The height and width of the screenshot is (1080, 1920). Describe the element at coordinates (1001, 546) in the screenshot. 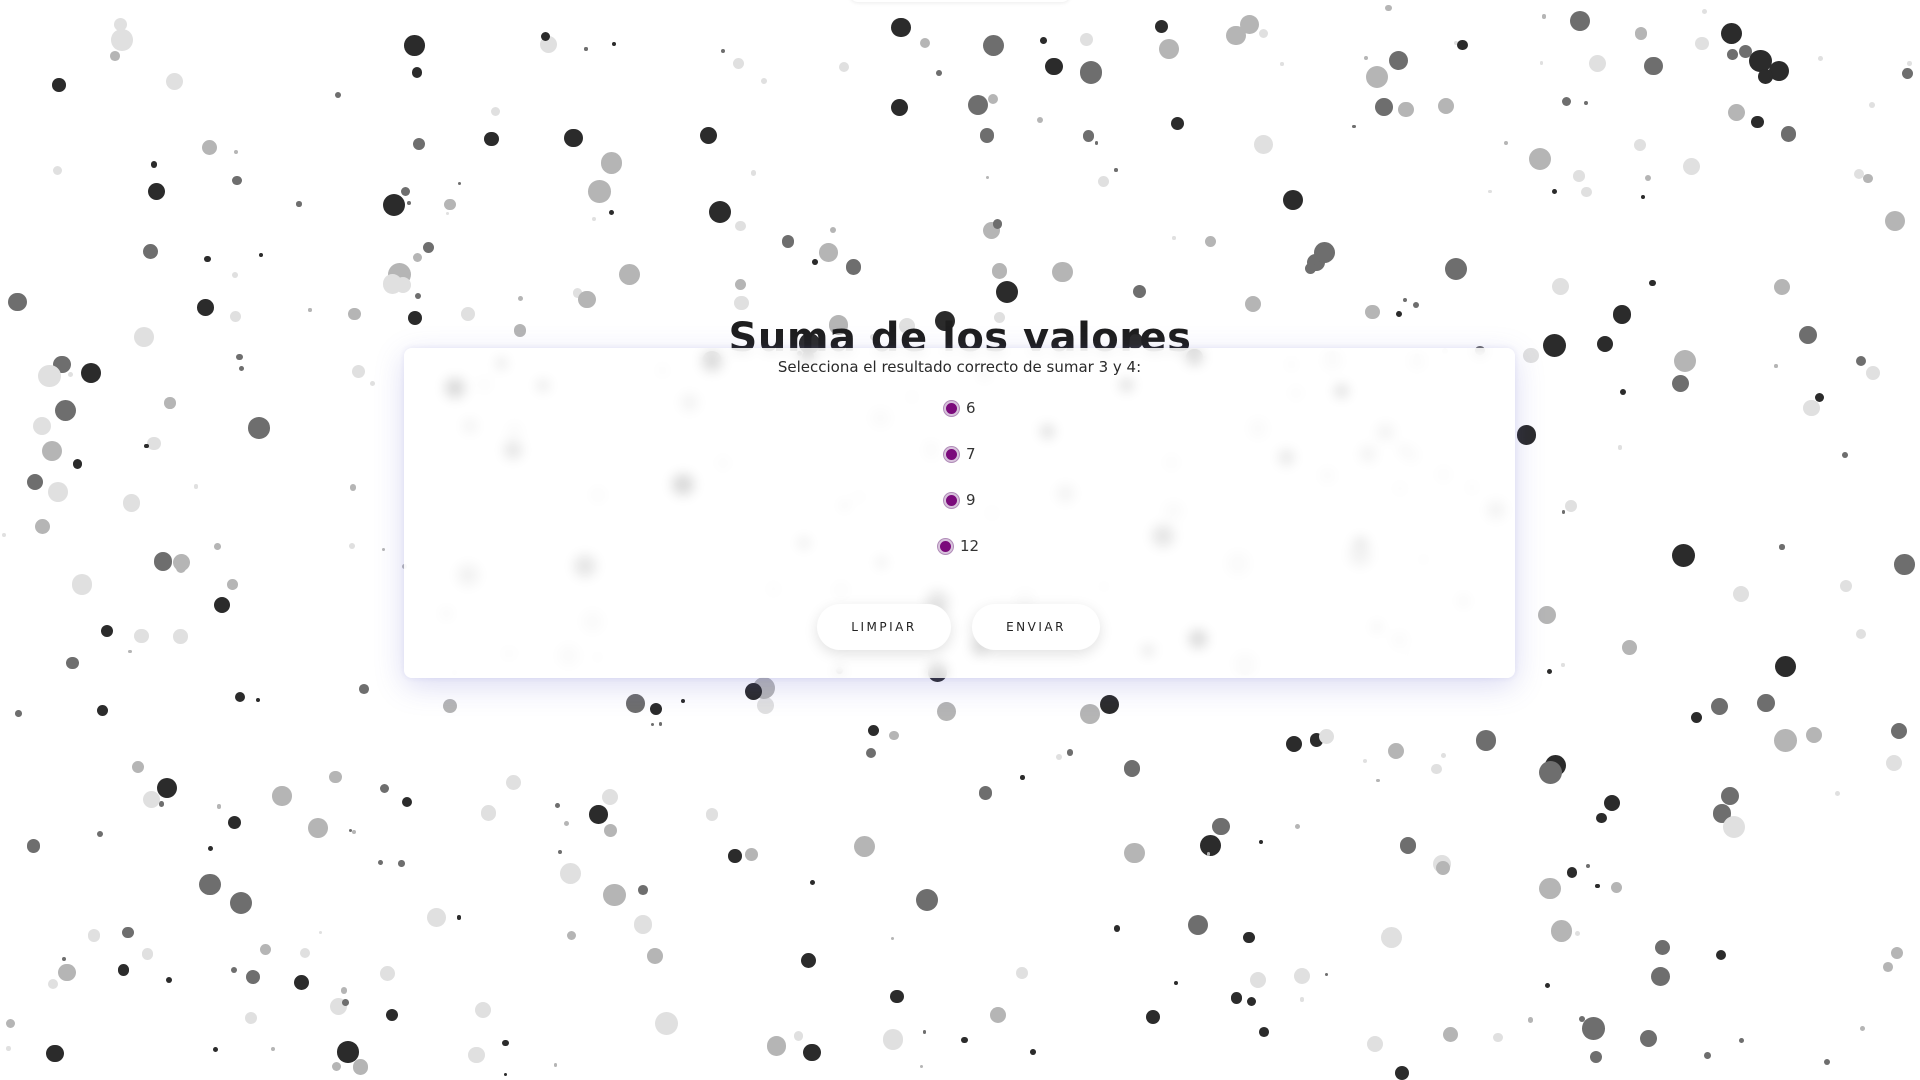

I see `option-12: 12` at that location.